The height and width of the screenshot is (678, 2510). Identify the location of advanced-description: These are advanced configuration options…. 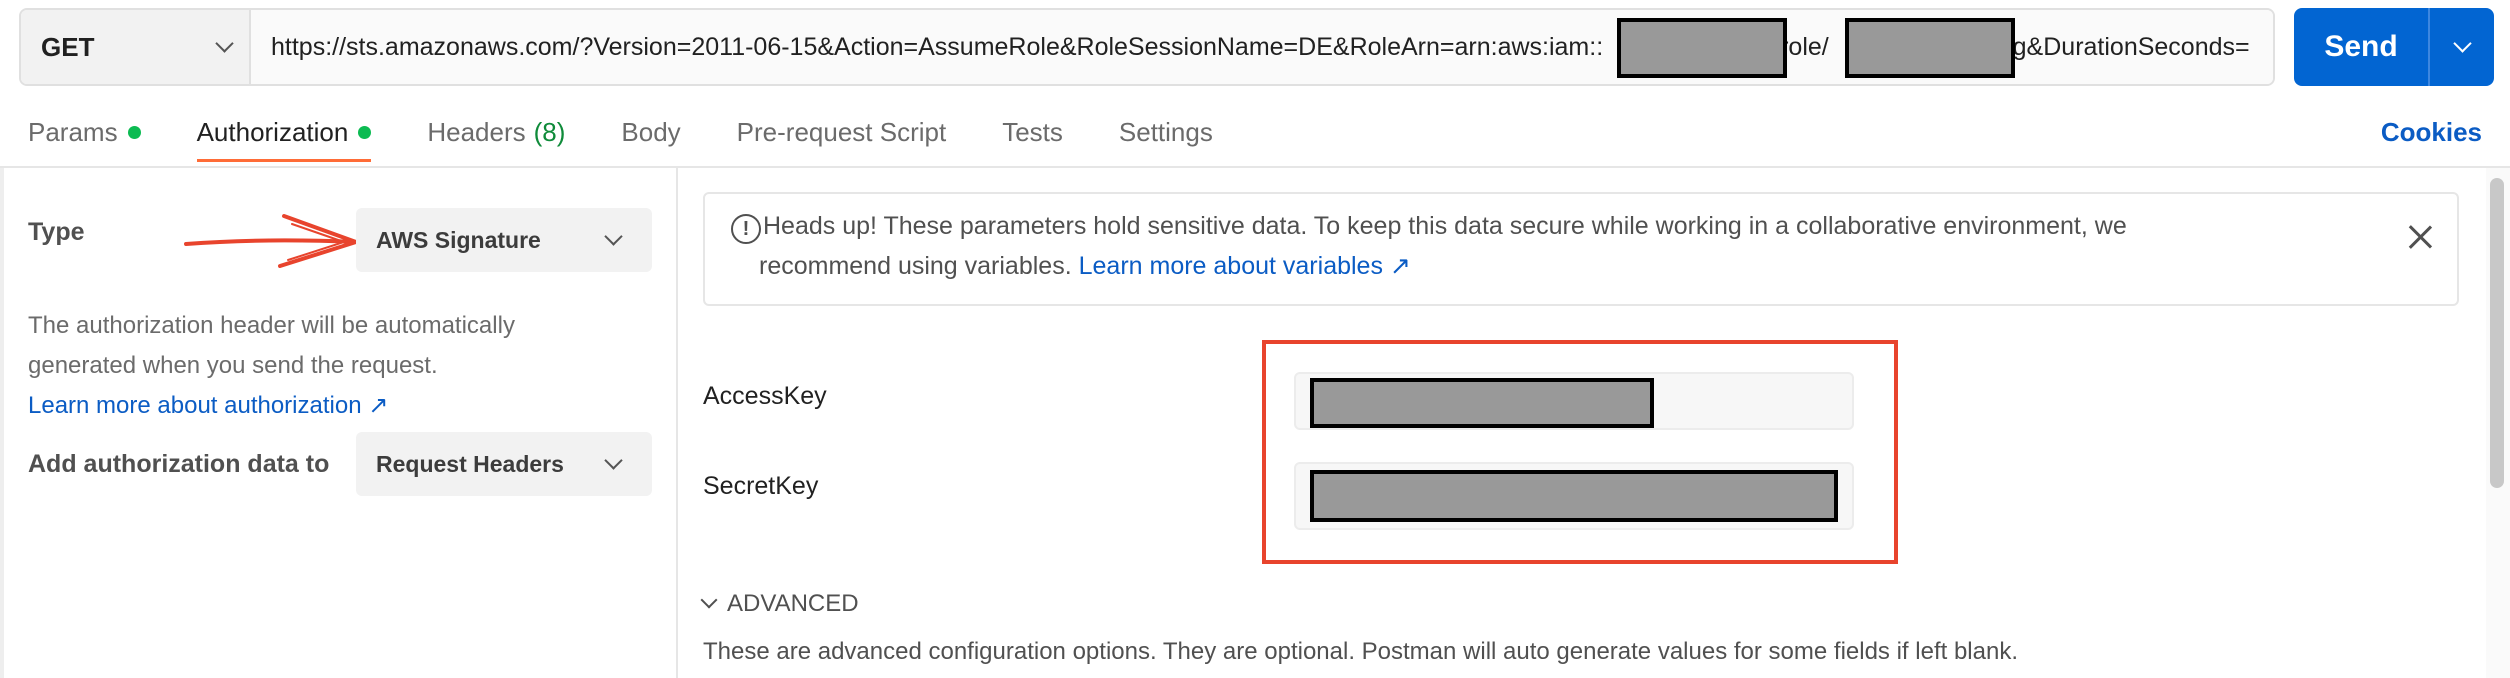
(1360, 651).